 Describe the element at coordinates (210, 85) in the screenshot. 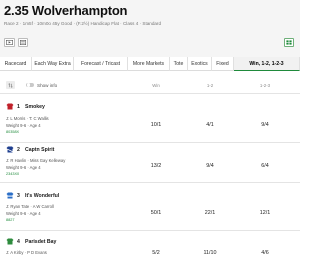

I see `column-1-2: 1-2` at that location.